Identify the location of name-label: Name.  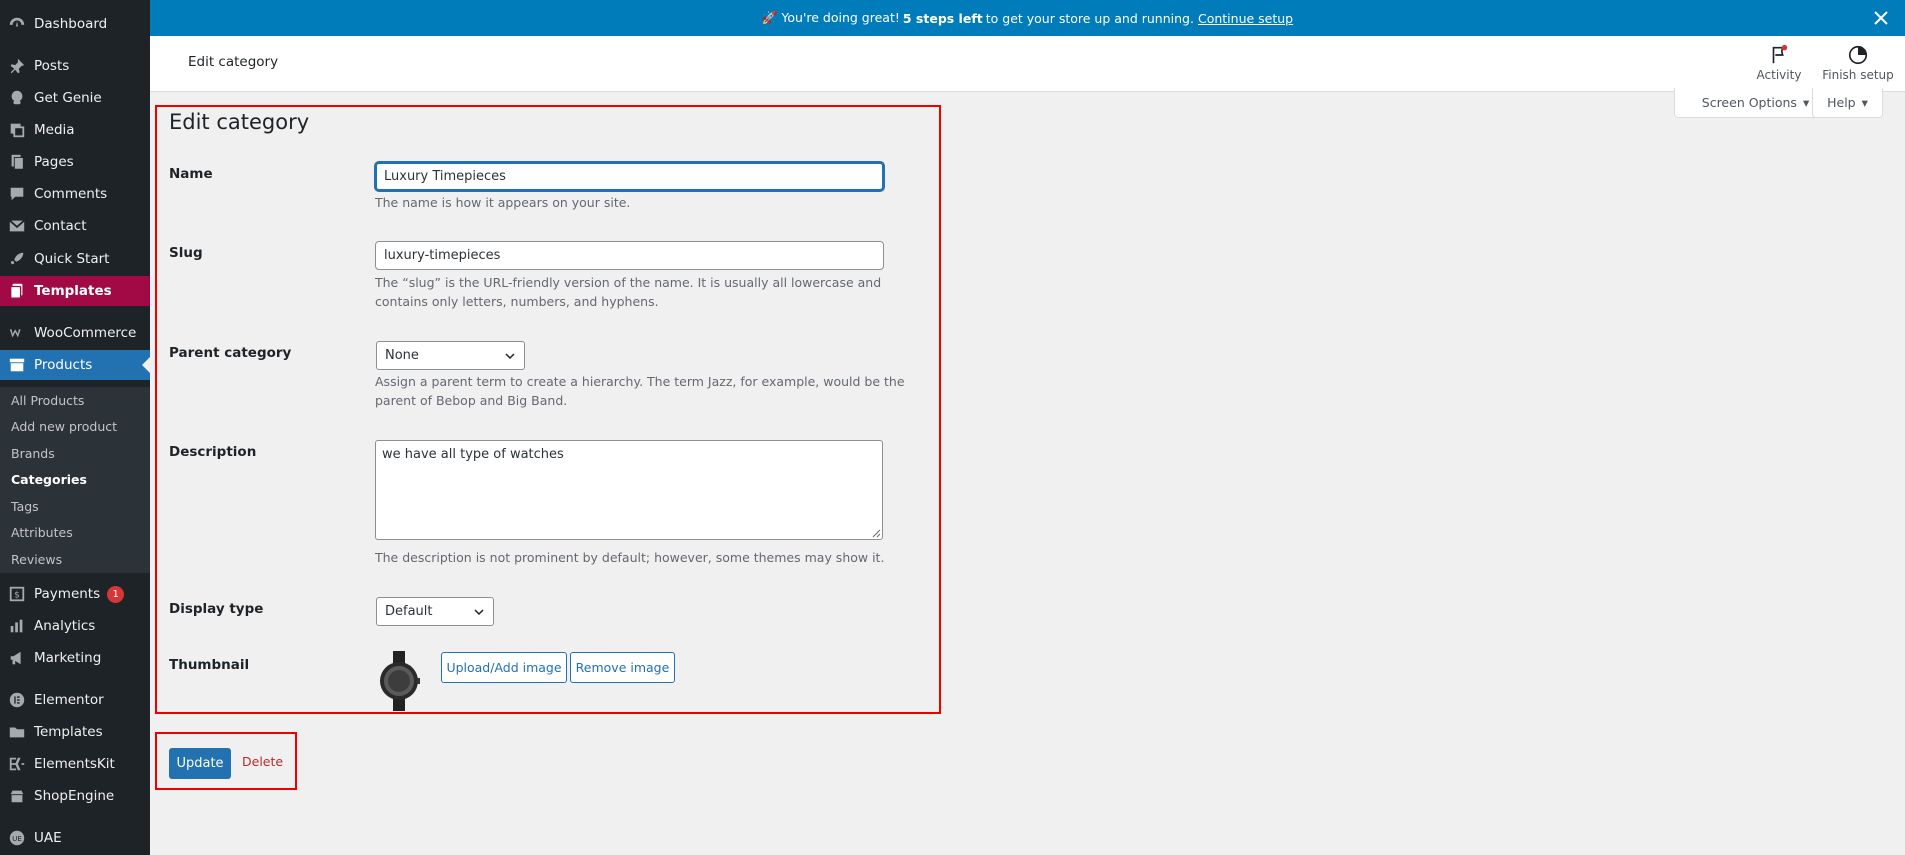
(191, 174).